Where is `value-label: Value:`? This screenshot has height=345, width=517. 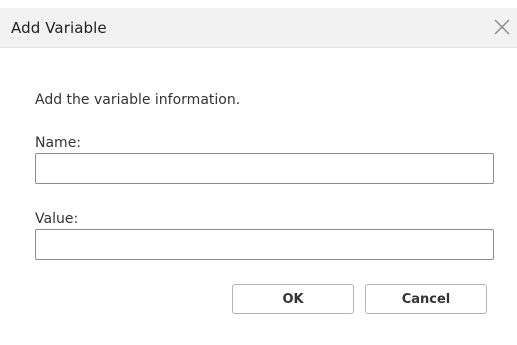 value-label: Value: is located at coordinates (57, 219).